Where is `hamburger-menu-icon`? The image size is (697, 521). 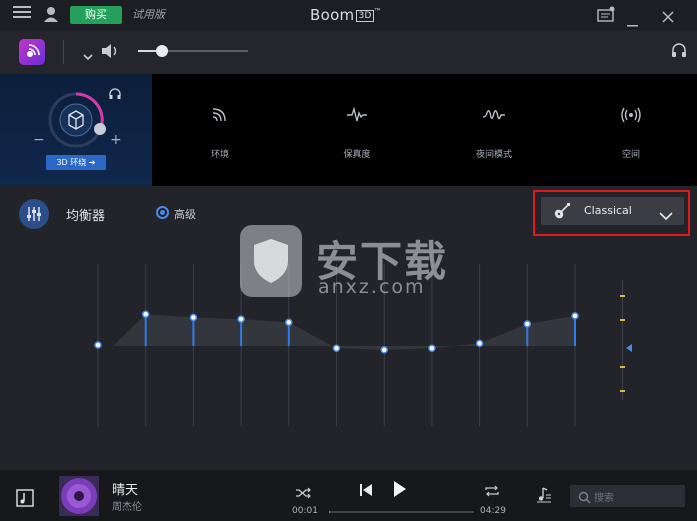
hamburger-menu-icon is located at coordinates (22, 15).